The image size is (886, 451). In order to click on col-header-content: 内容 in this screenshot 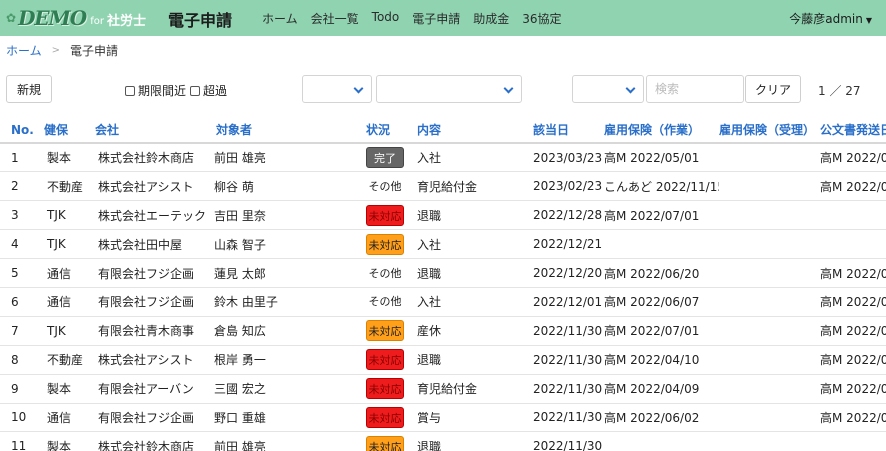, I will do `click(475, 130)`.